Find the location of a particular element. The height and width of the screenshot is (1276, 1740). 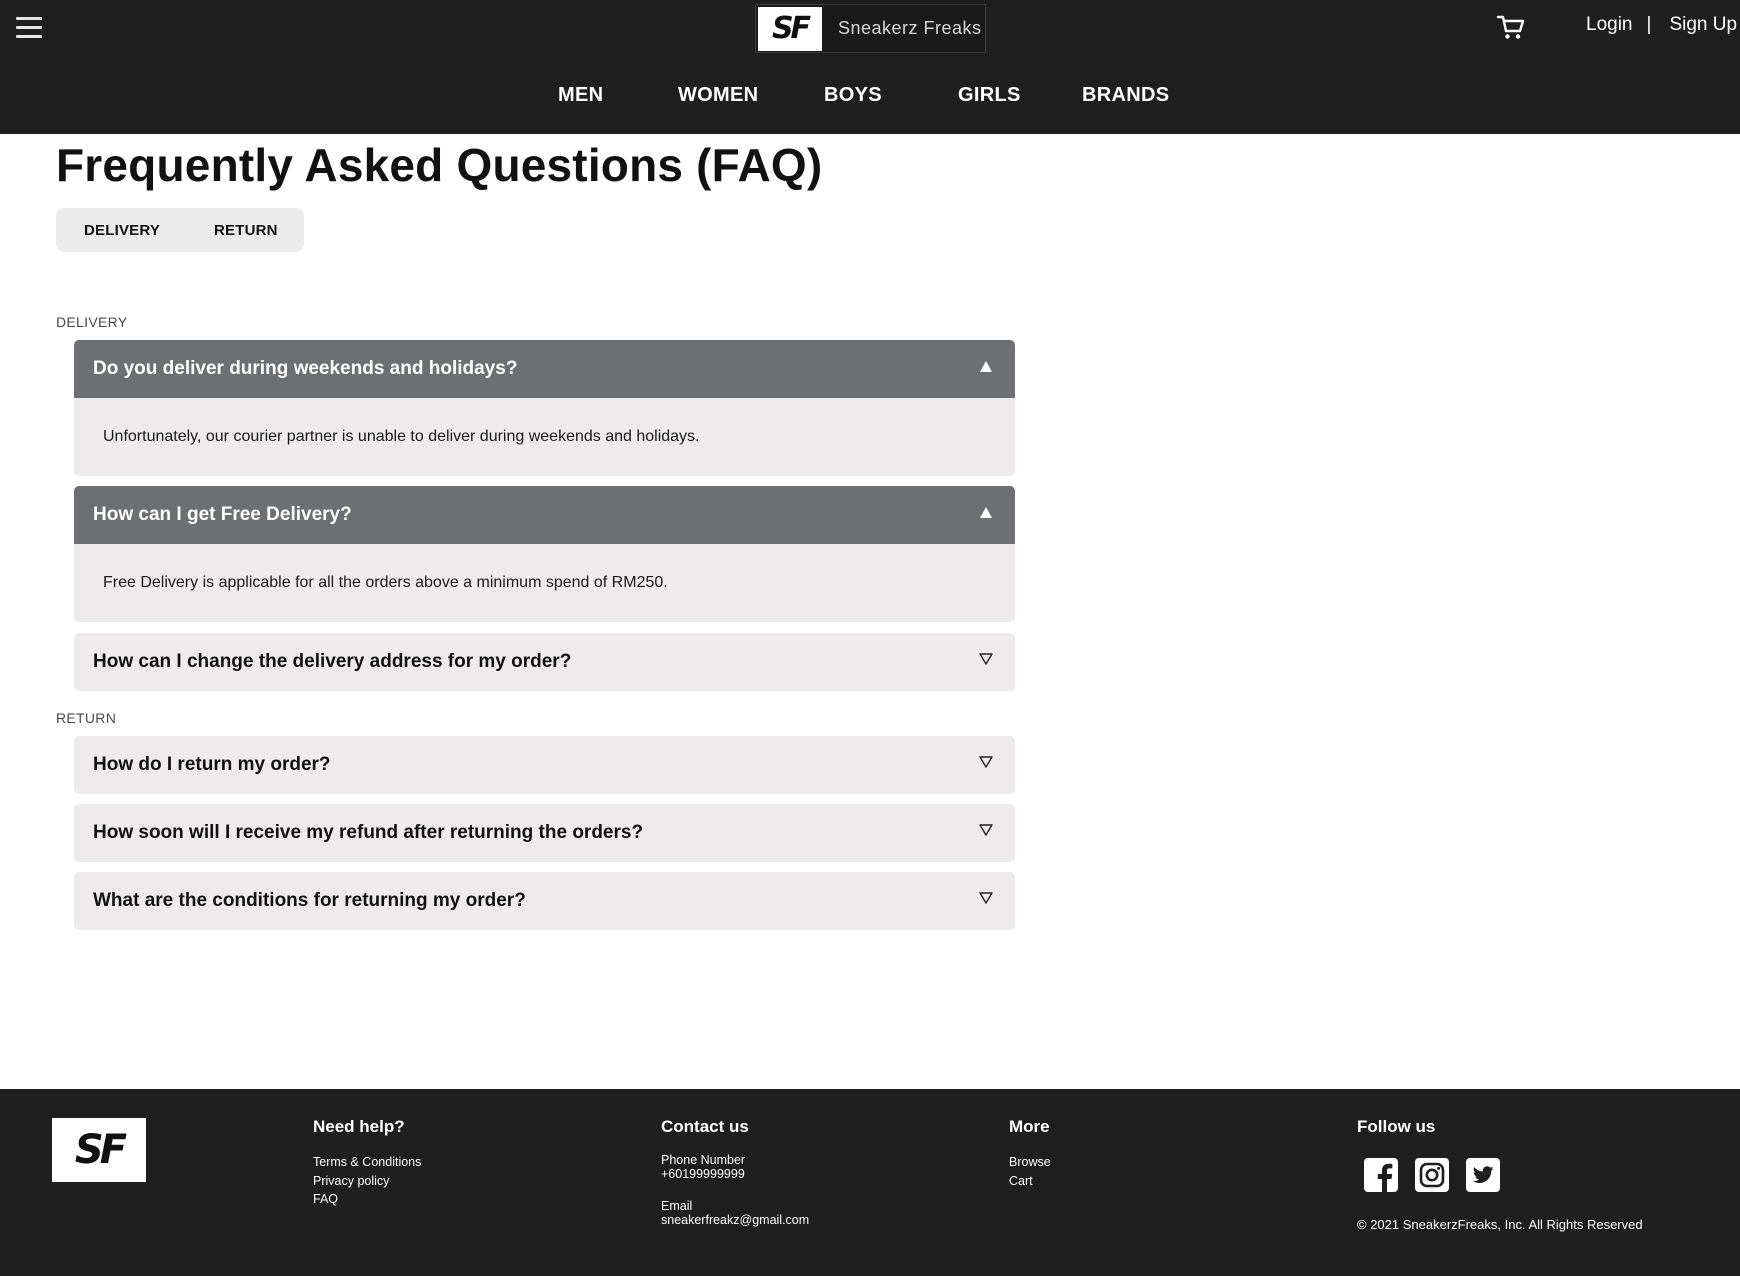

instagram-icon is located at coordinates (1432, 1175).